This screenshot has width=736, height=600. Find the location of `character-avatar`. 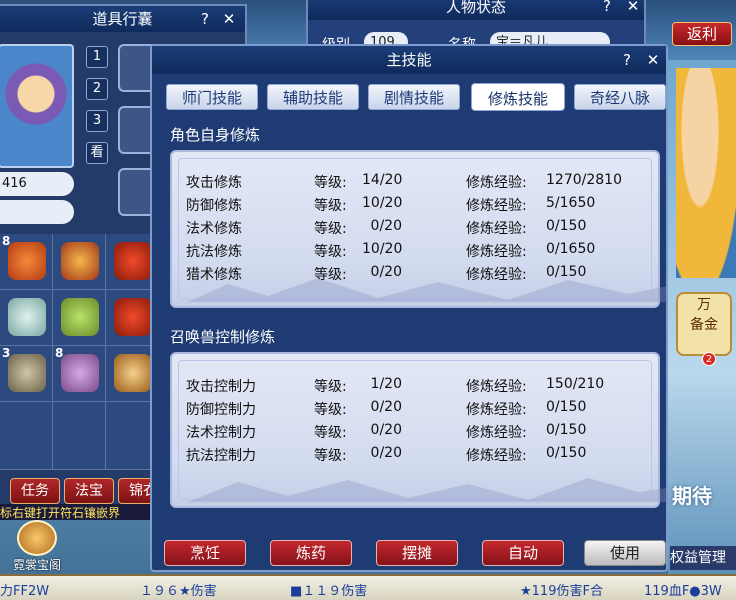

character-avatar is located at coordinates (37, 106).